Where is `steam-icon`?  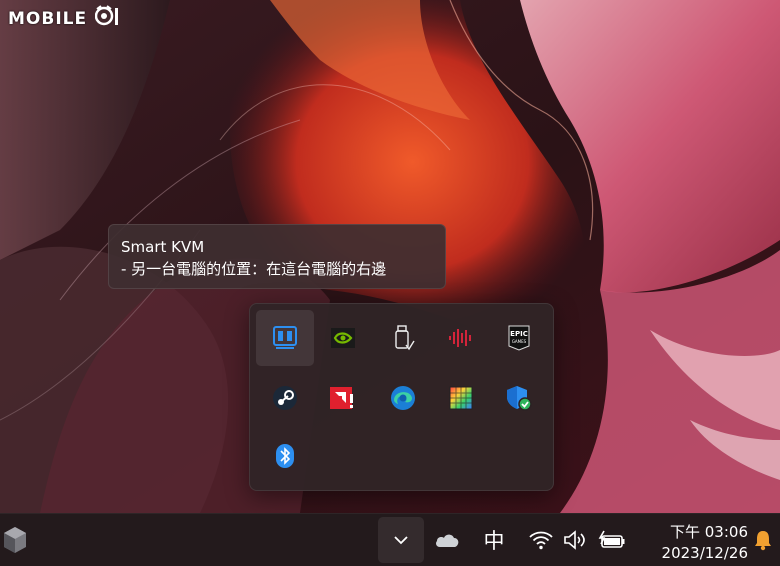
steam-icon is located at coordinates (285, 398).